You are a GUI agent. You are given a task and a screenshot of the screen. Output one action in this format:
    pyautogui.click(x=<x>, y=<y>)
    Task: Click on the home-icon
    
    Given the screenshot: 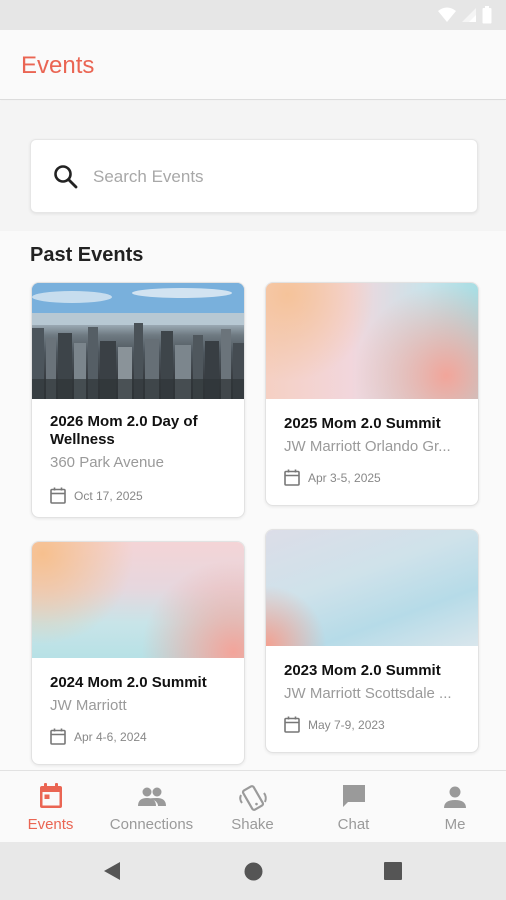 What is the action you would take?
    pyautogui.click(x=253, y=871)
    